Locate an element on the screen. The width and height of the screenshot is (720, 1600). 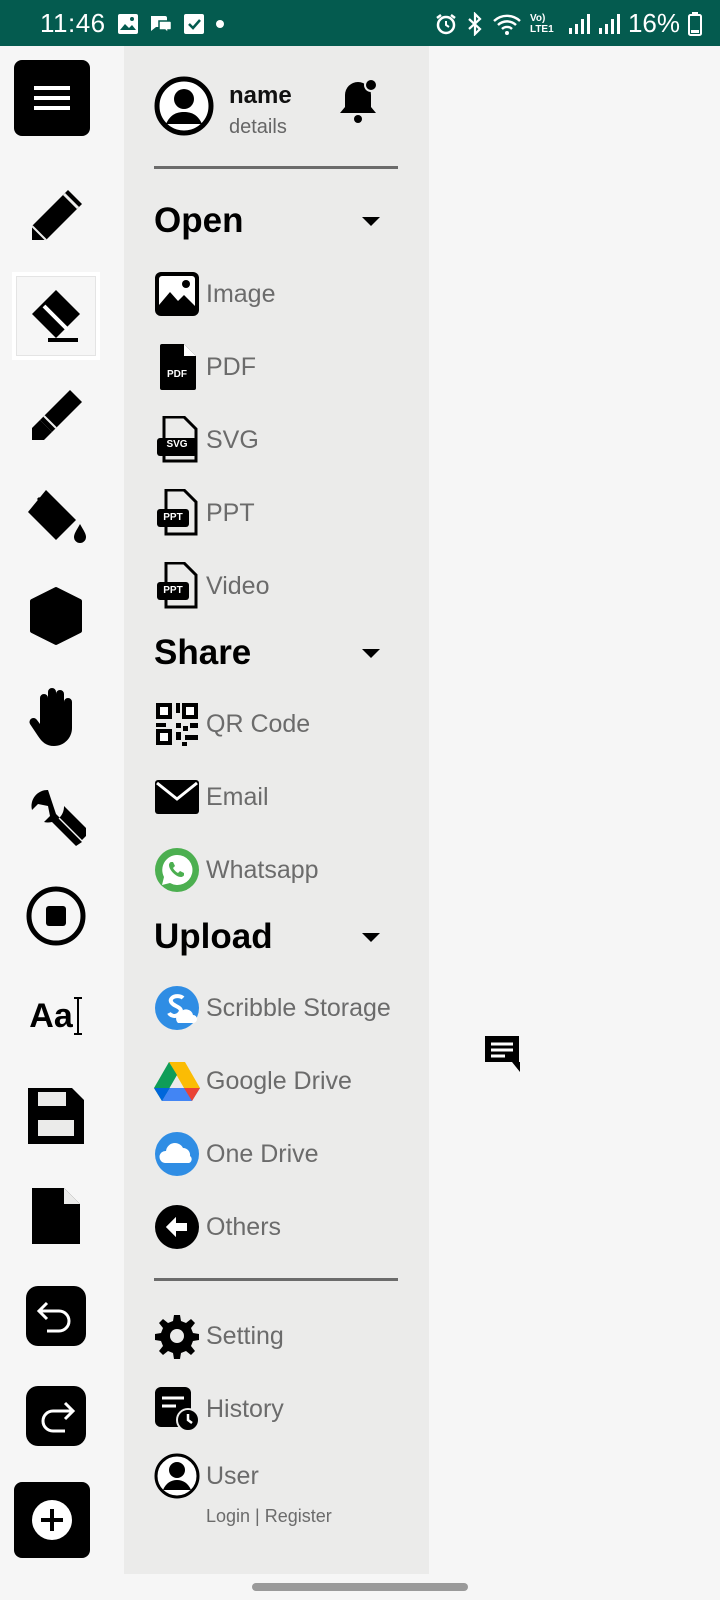
profile-details: details is located at coordinates (258, 127).